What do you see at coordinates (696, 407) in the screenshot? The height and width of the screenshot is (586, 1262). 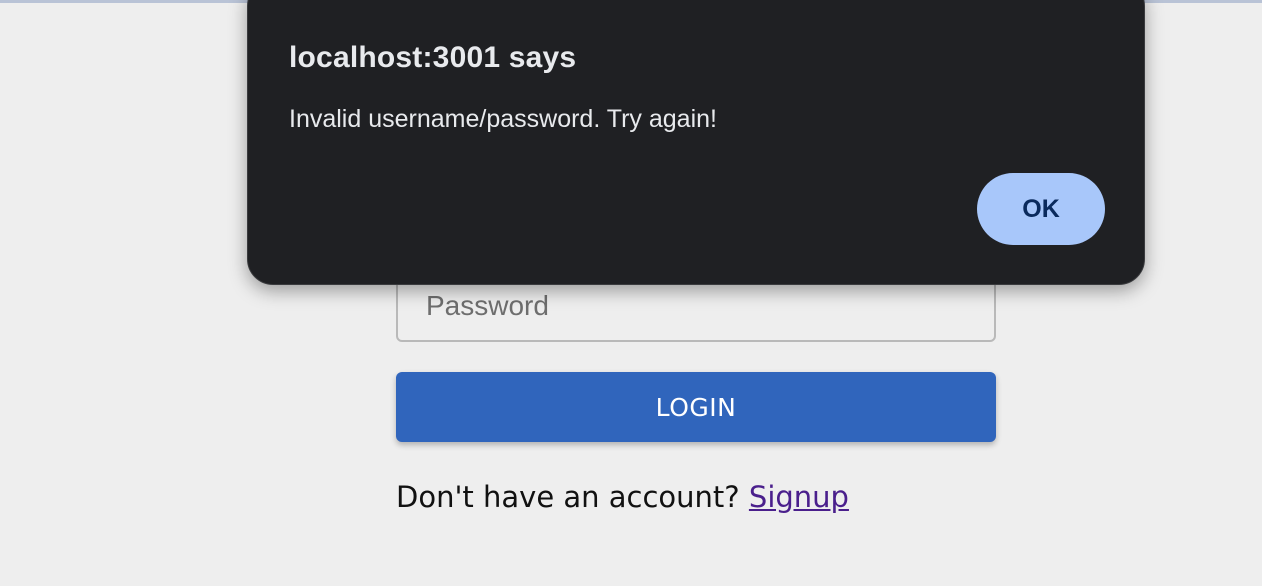 I see `login-button: LOGIN` at bounding box center [696, 407].